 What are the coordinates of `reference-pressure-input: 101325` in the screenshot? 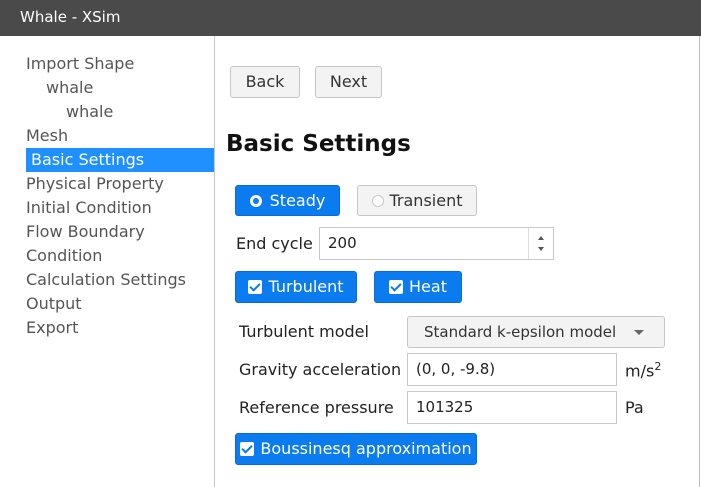 It's located at (512, 407).